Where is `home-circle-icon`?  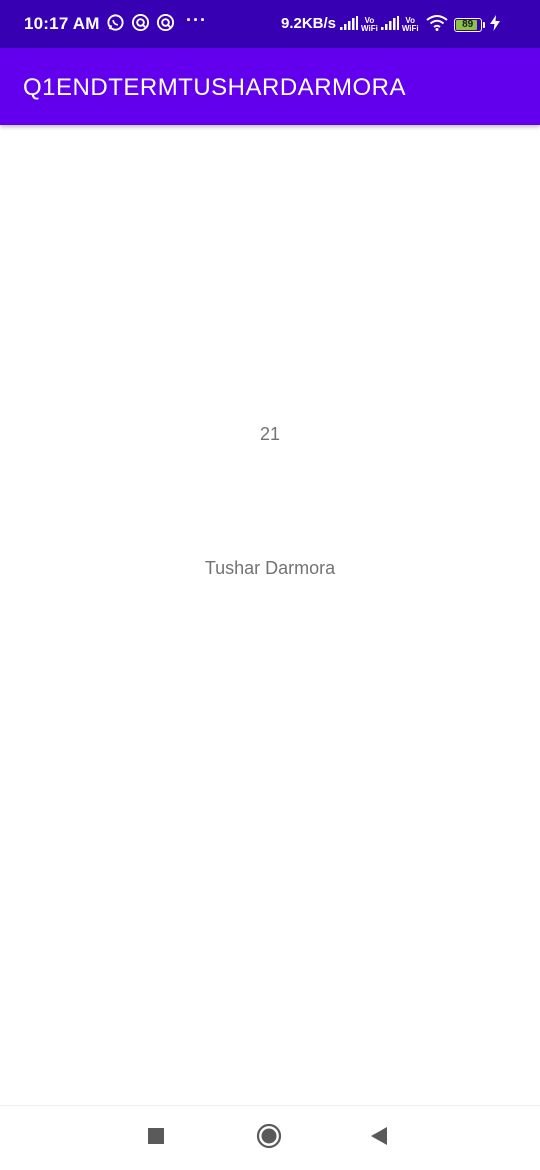 home-circle-icon is located at coordinates (269, 1138).